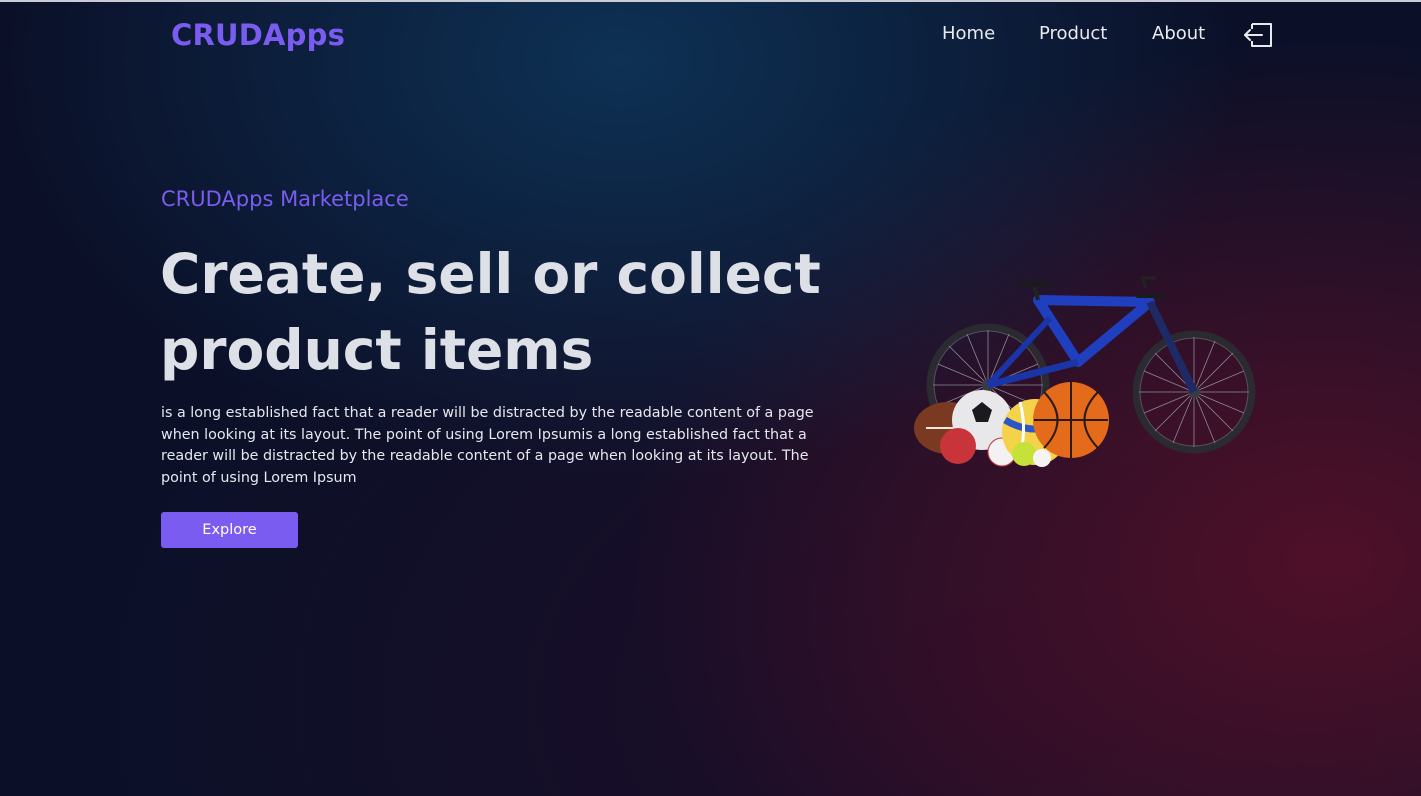 This screenshot has width=1421, height=796. I want to click on hero-eyebrow: CRUDApps Marketplace, so click(285, 199).